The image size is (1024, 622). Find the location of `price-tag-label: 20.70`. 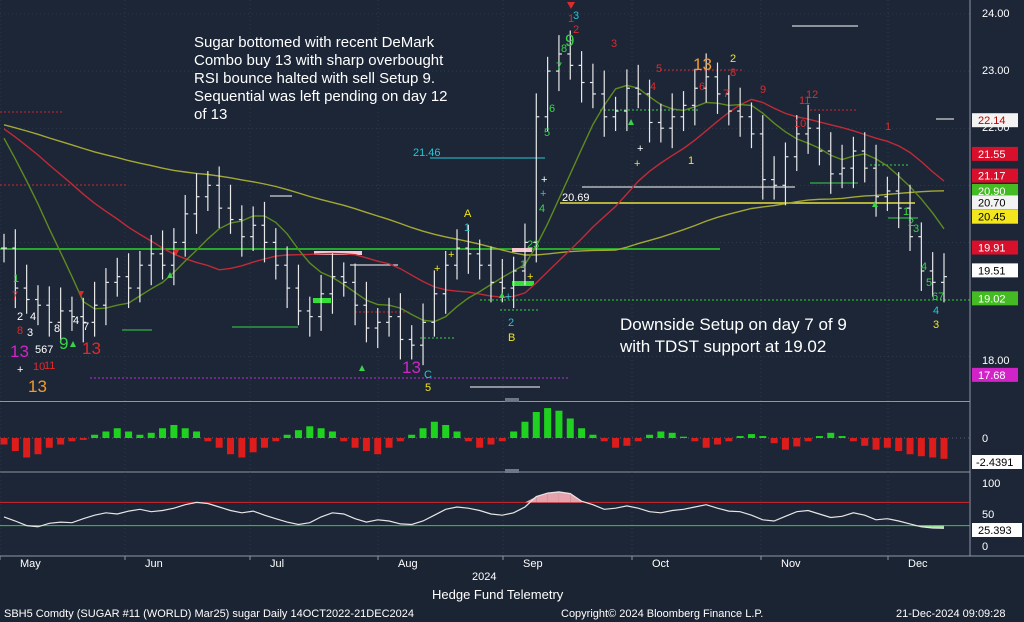

price-tag-label: 20.70 is located at coordinates (992, 203).